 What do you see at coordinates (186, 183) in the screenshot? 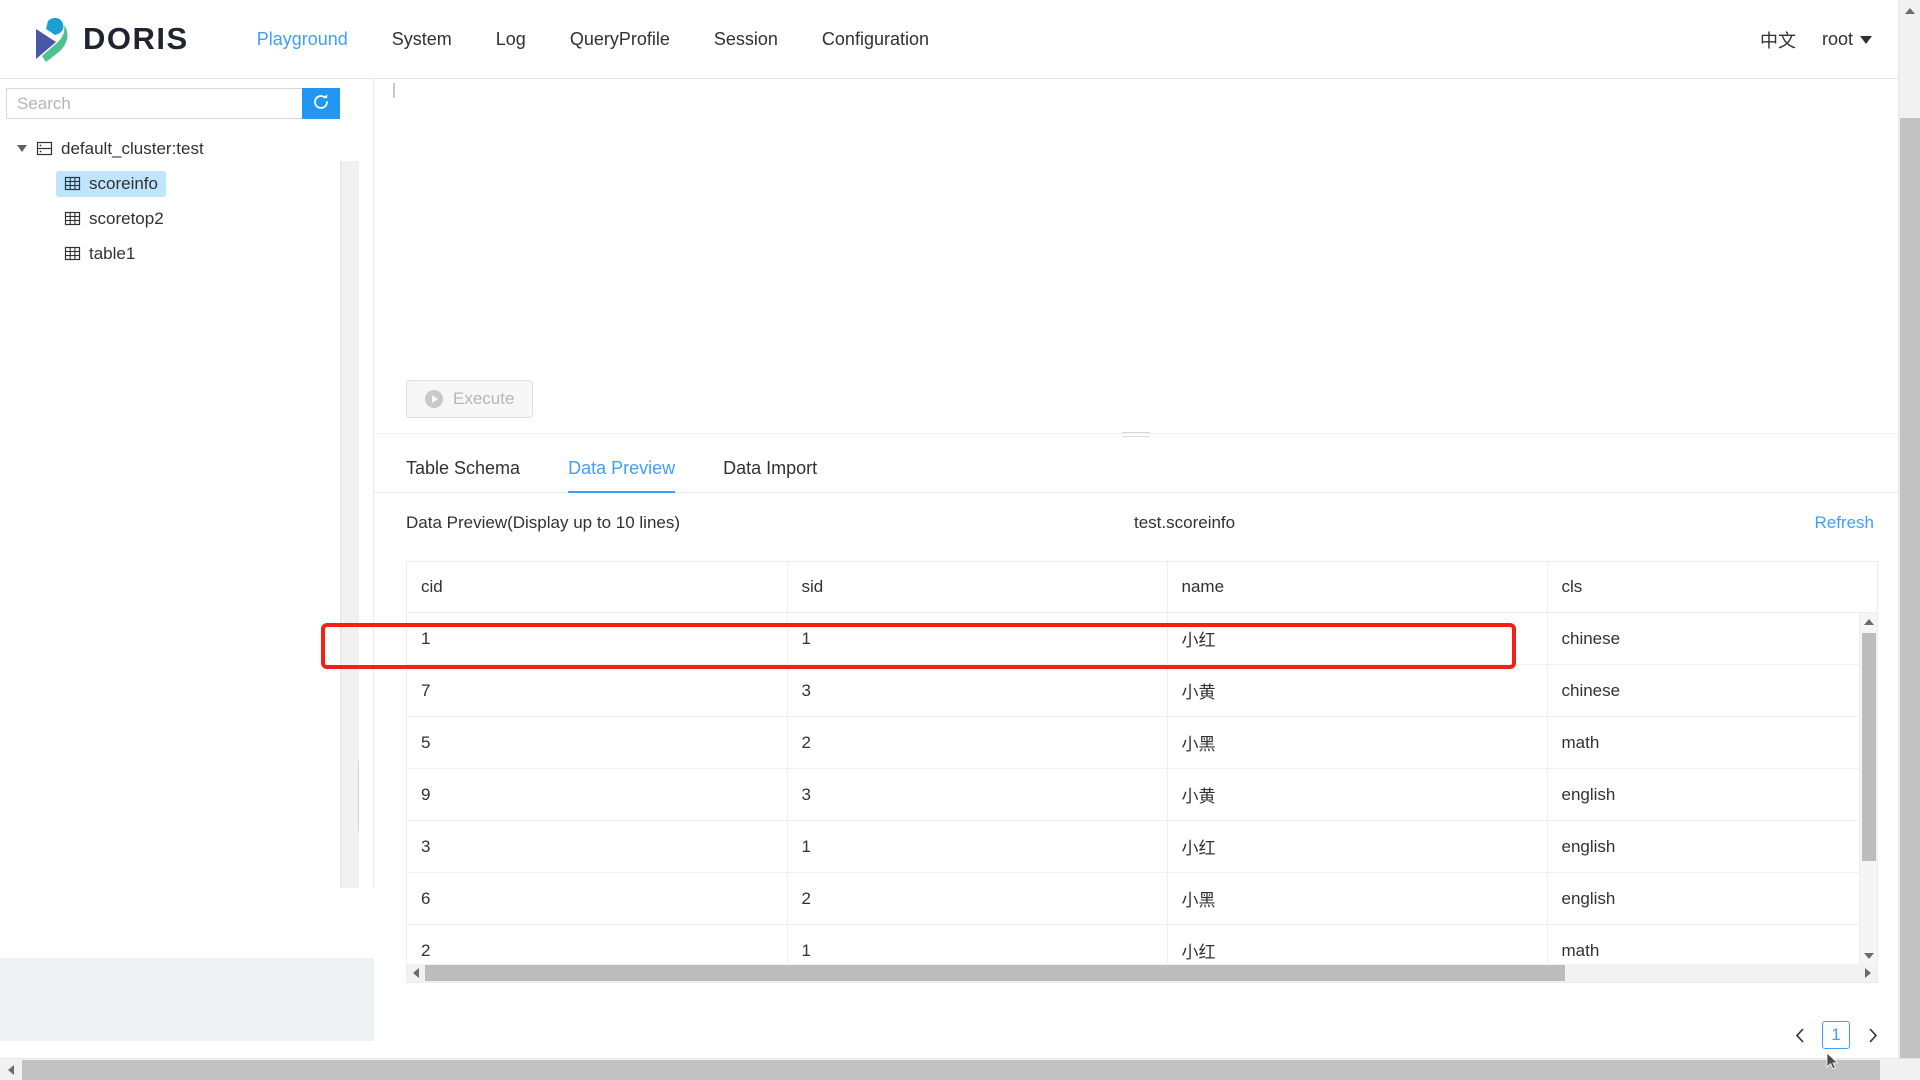
I see `tree-node-scoreinfo: scoreinfo` at bounding box center [186, 183].